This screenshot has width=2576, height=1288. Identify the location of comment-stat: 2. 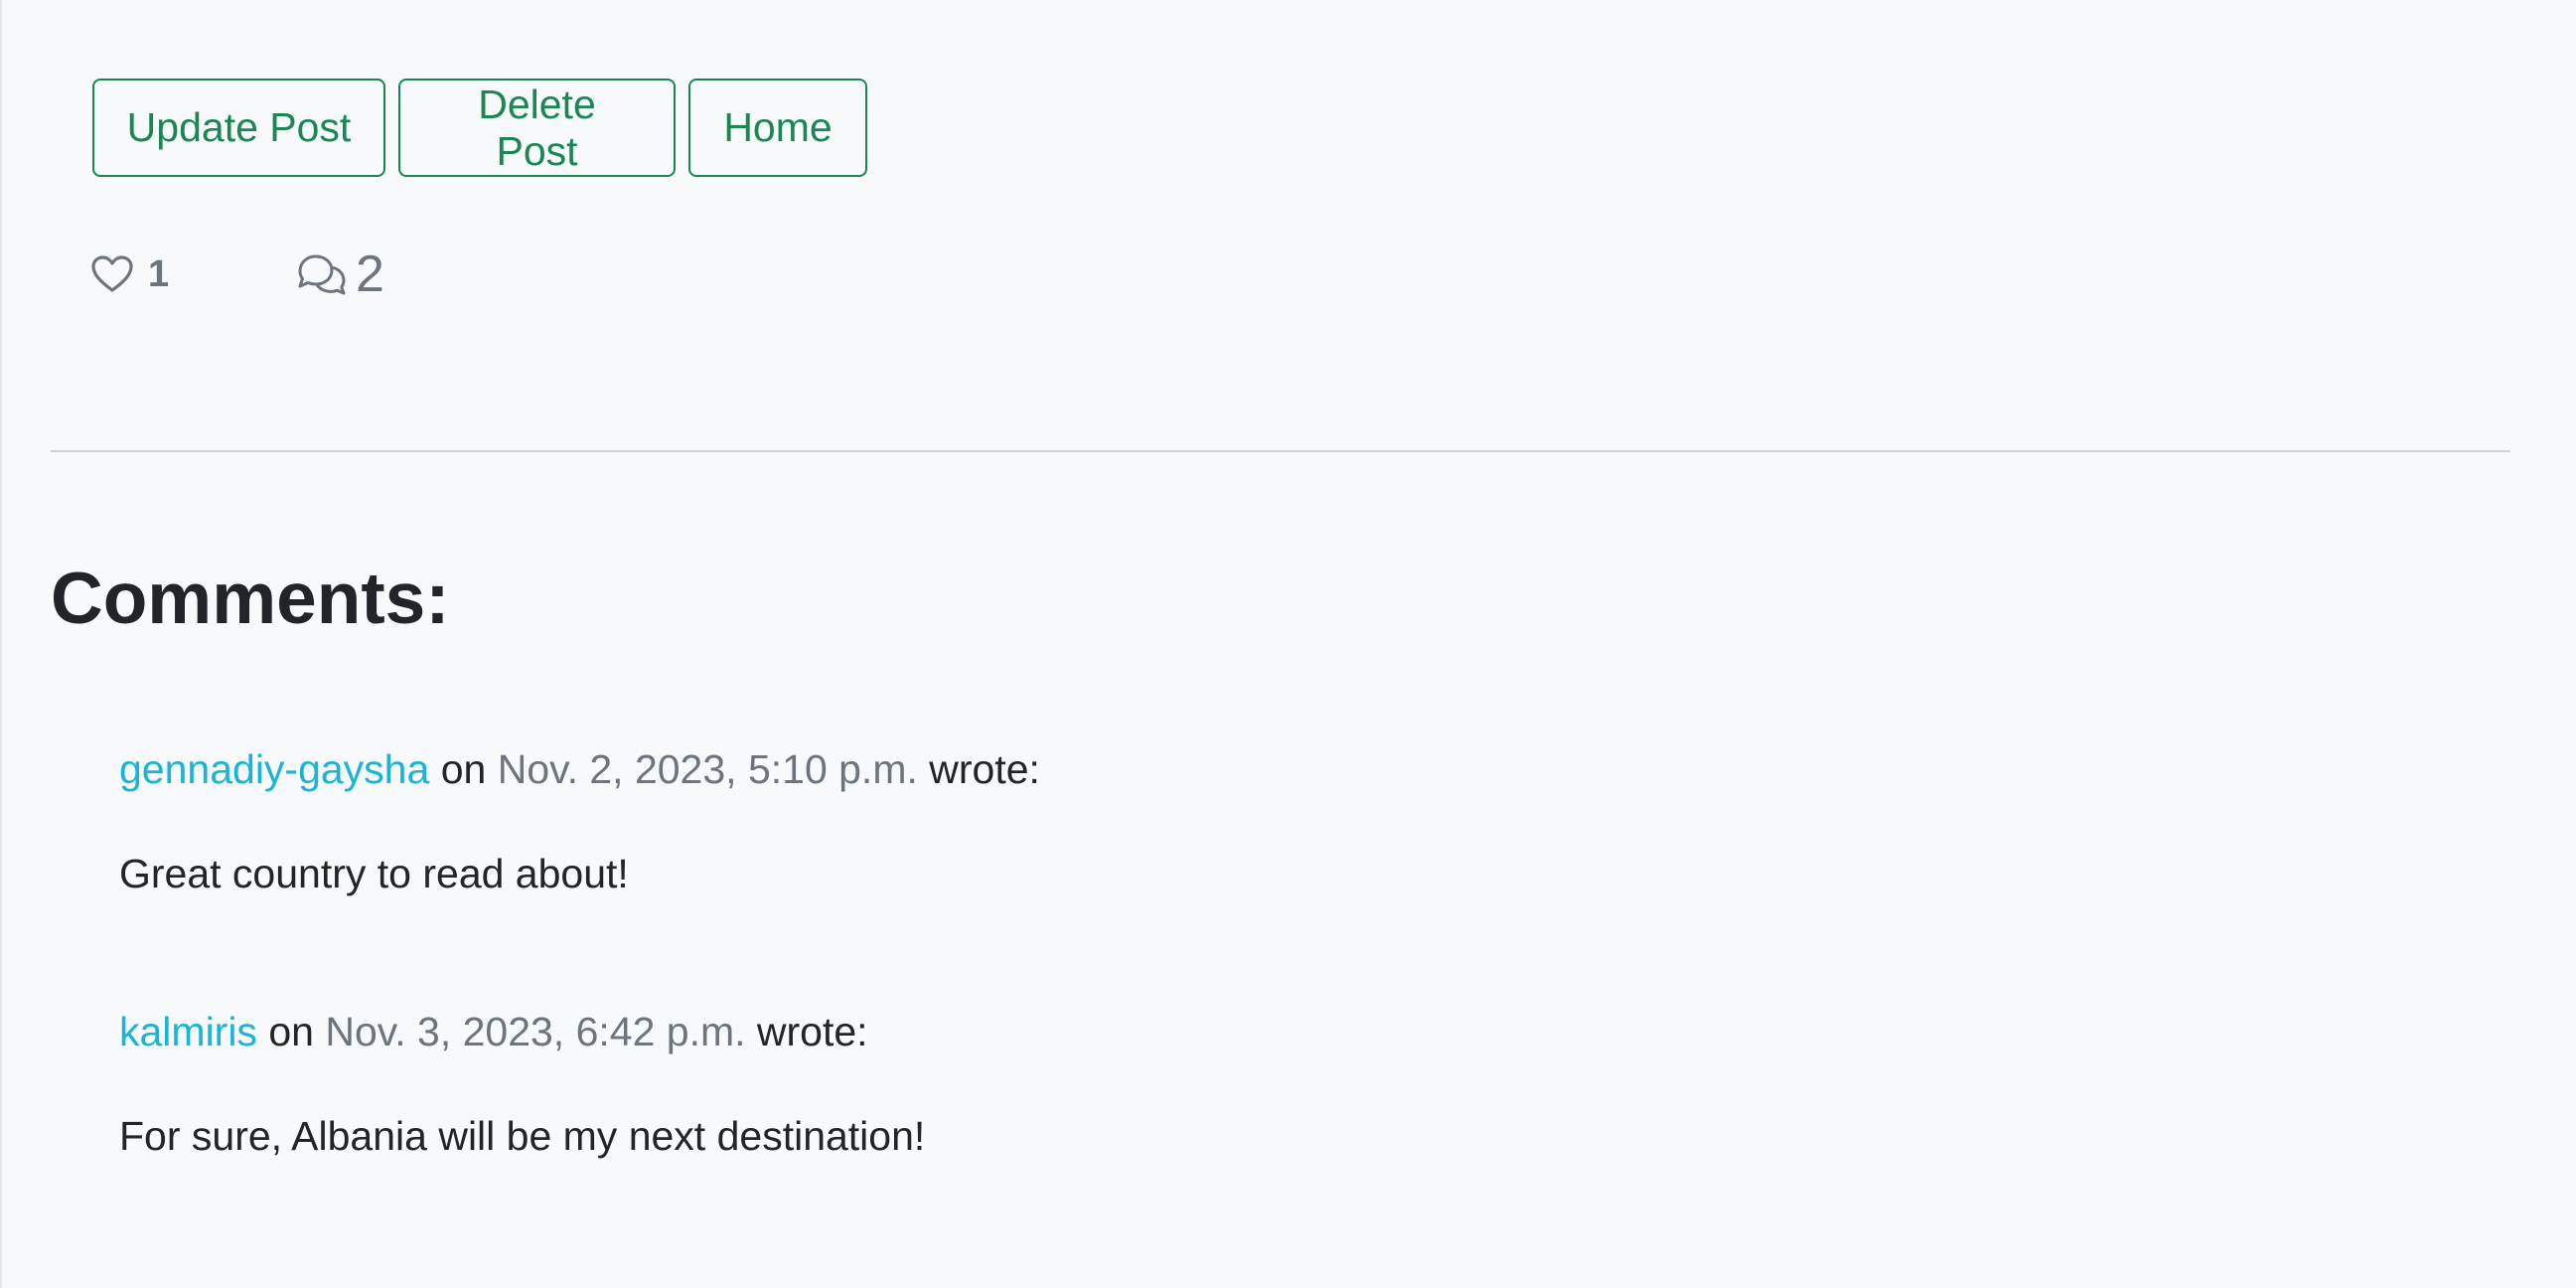
(339, 274).